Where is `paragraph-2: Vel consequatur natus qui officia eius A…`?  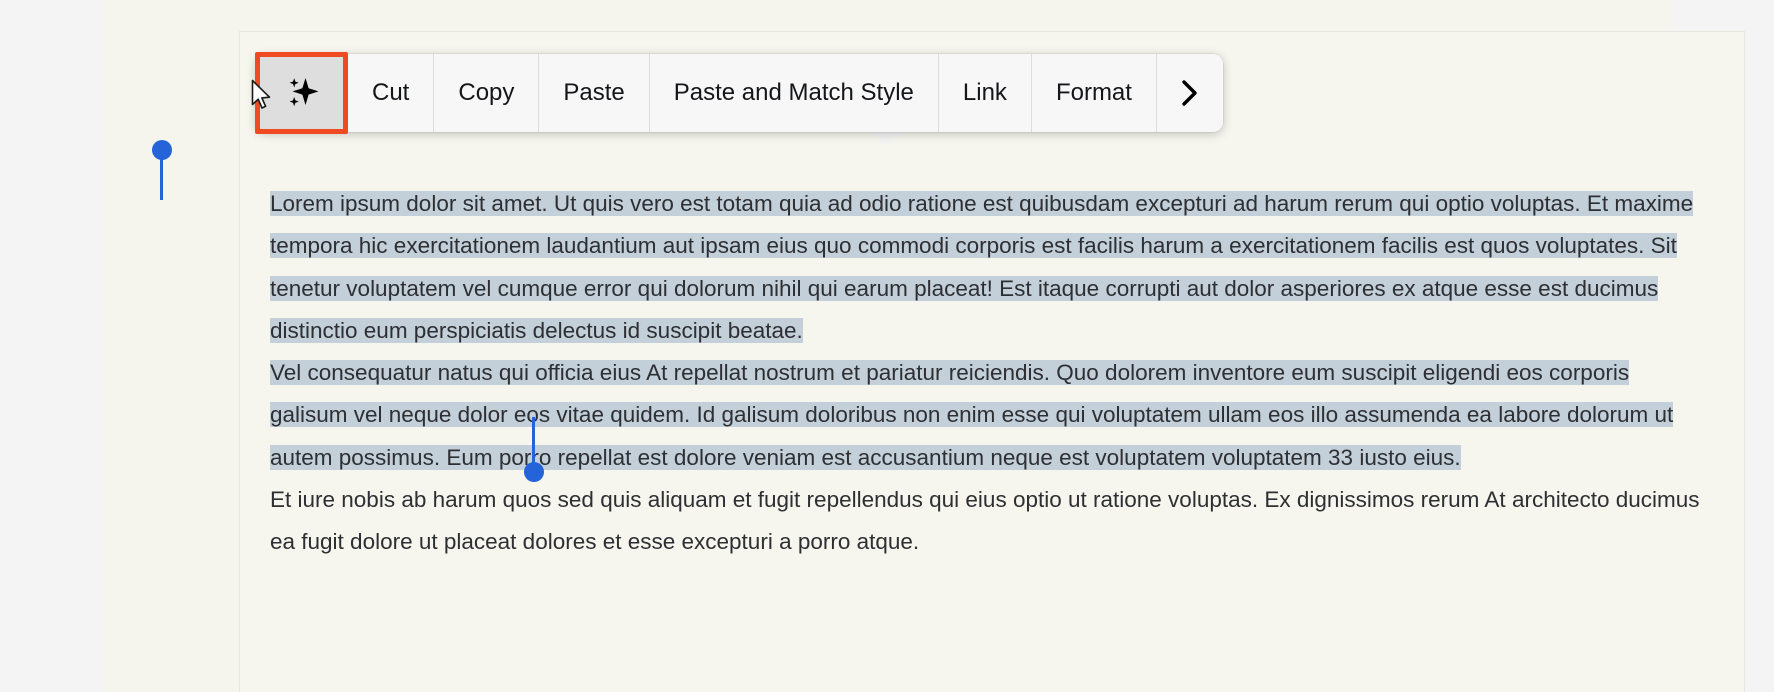 paragraph-2: Vel consequatur natus qui officia eius A… is located at coordinates (990, 415).